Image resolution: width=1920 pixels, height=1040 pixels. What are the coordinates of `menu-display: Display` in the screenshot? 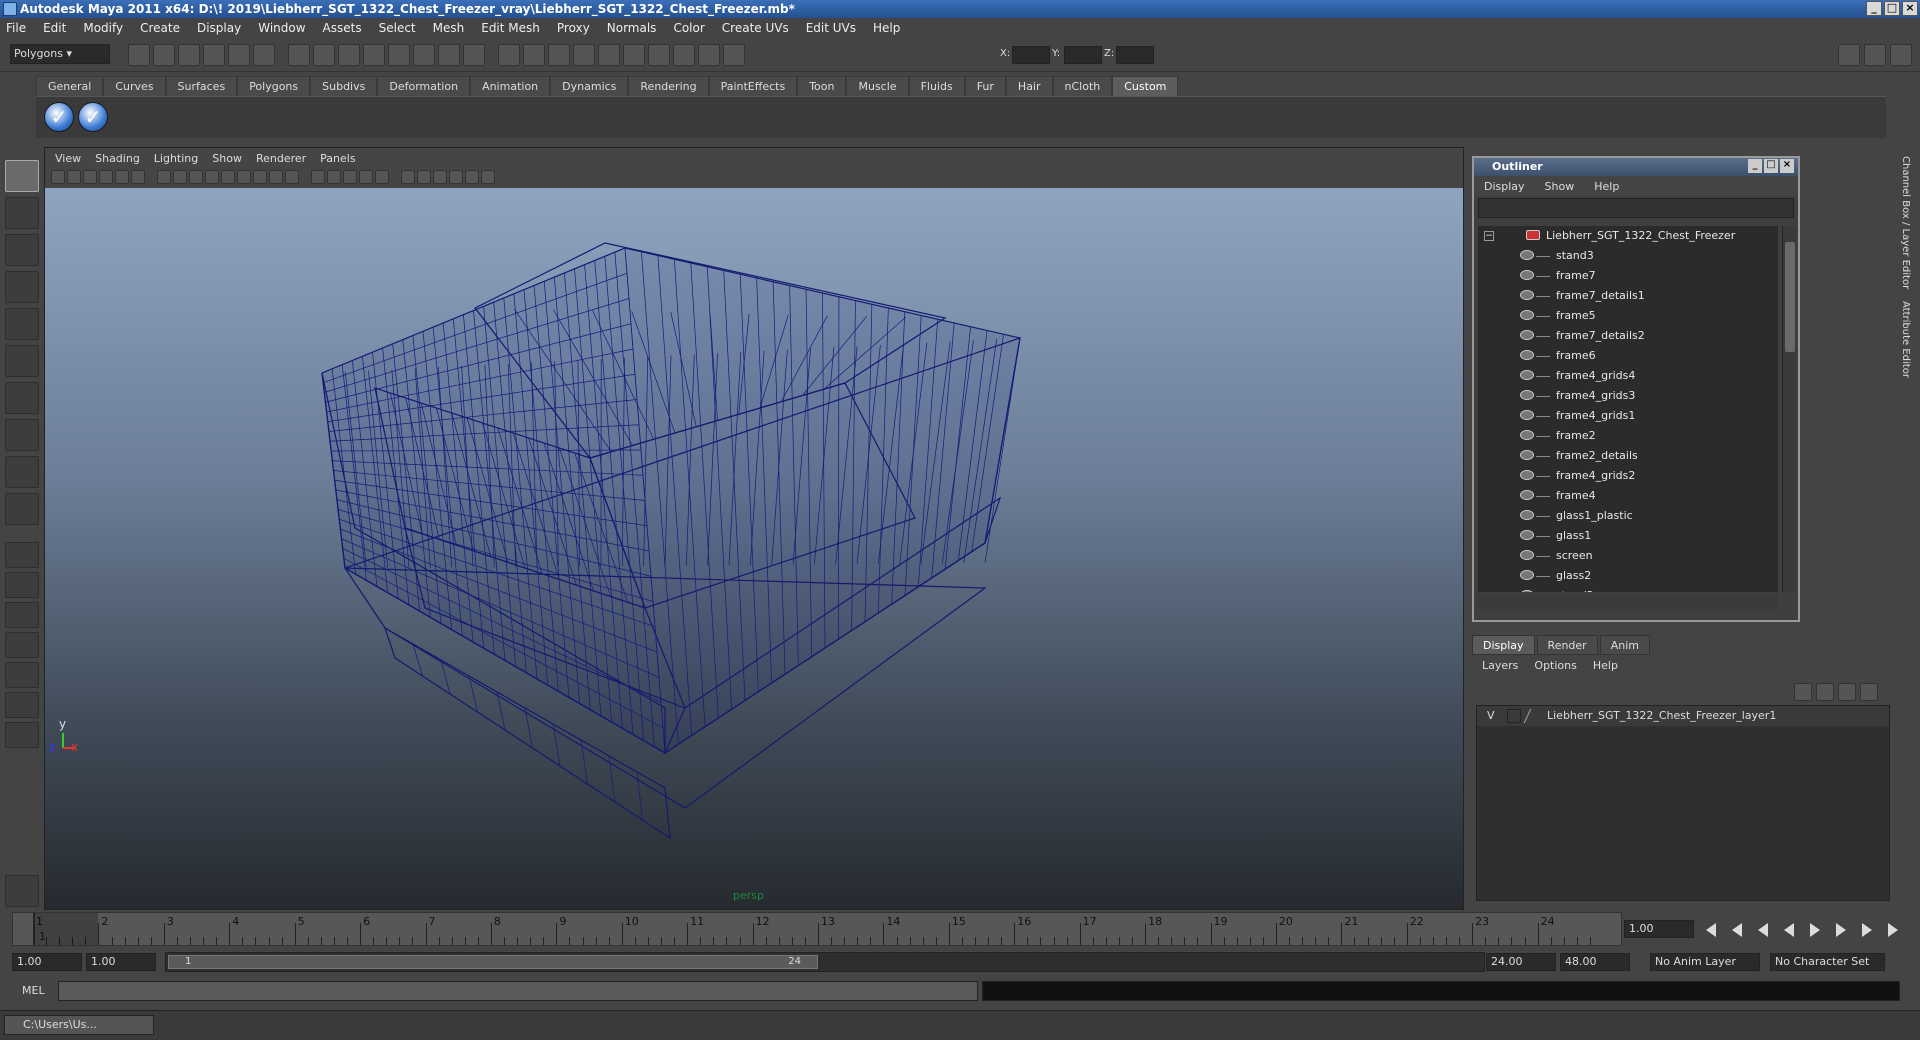 It's located at (219, 28).